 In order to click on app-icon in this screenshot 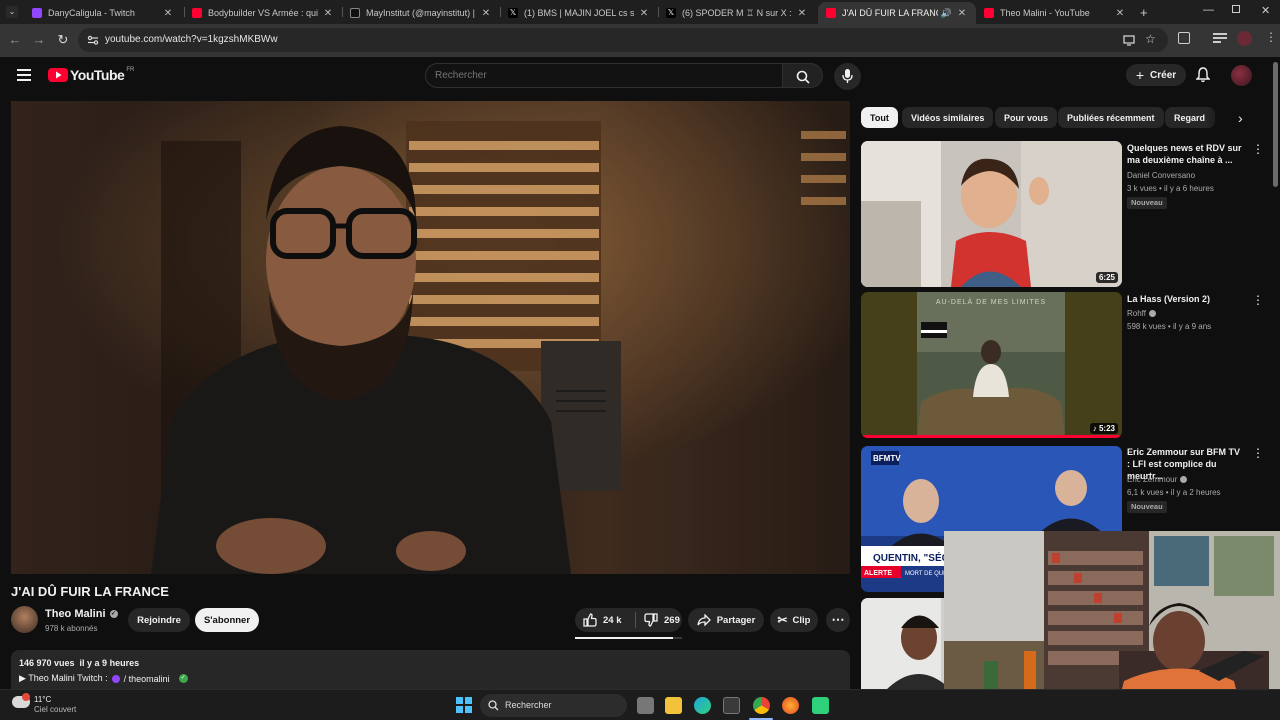, I will do `click(820, 705)`.